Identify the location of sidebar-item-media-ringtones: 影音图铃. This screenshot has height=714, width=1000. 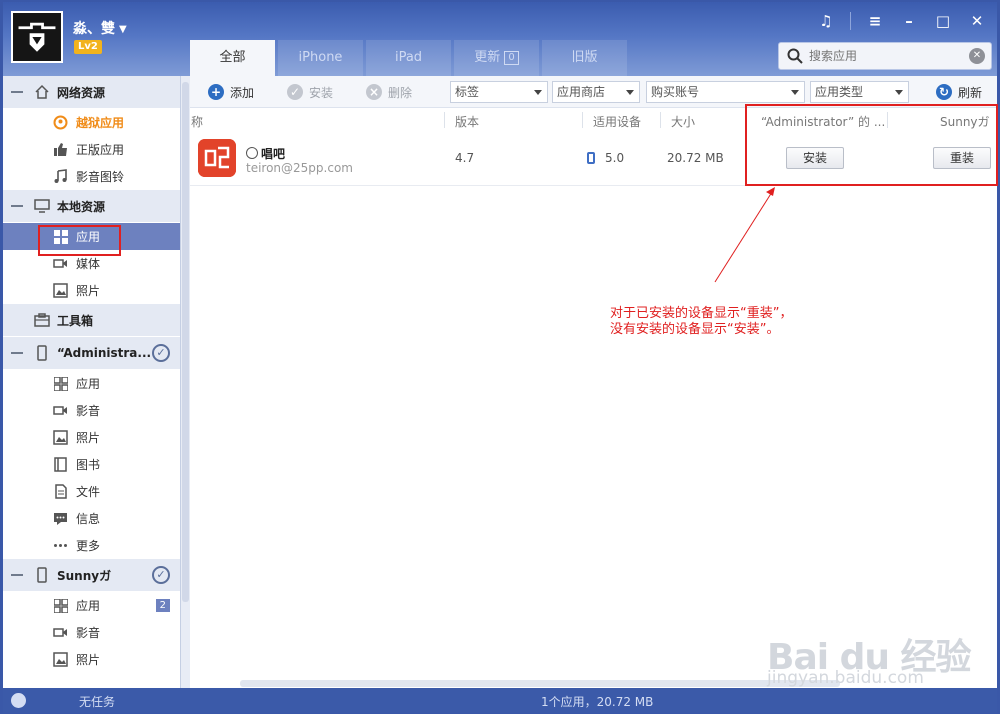
(91, 176).